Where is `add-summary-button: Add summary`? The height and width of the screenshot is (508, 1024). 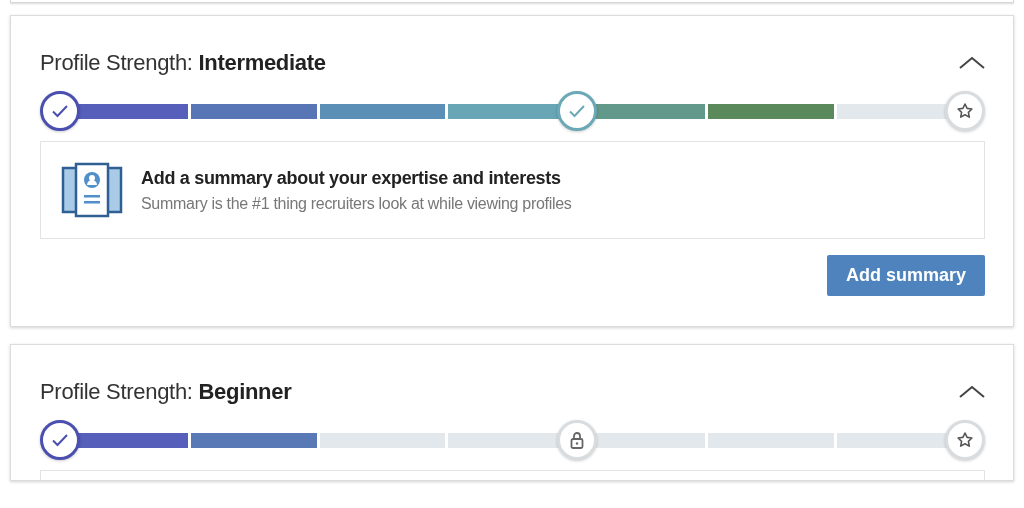
add-summary-button: Add summary is located at coordinates (905, 275).